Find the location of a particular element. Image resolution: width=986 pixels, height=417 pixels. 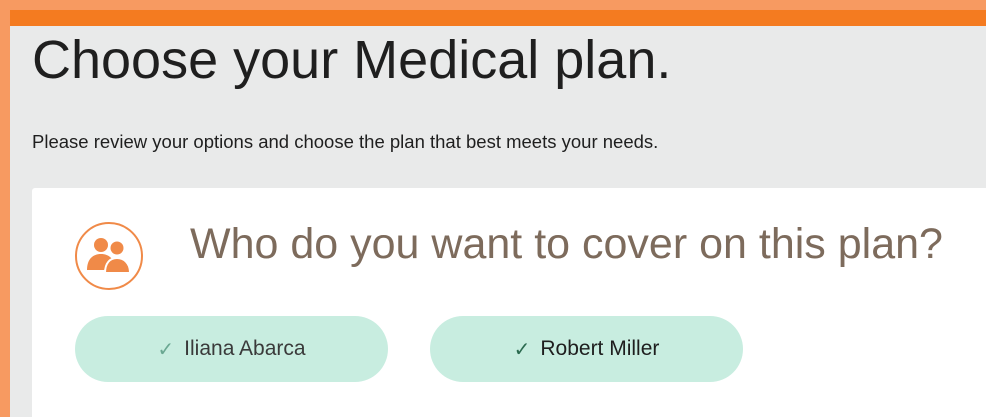

people-icon is located at coordinates (109, 256).